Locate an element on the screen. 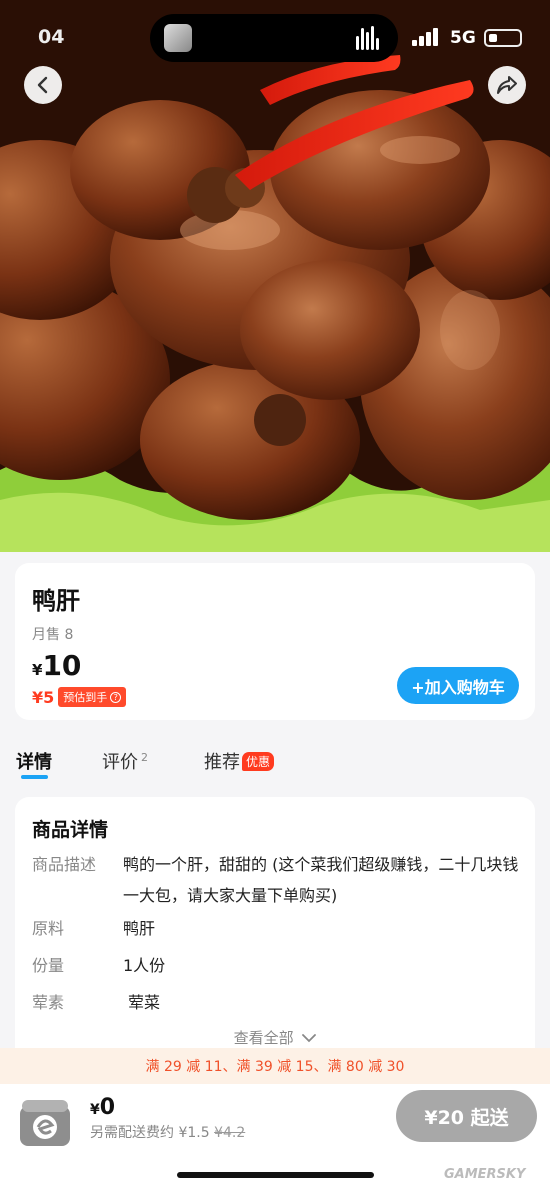 This screenshot has width=550, height=1191. dynamic-island is located at coordinates (274, 38).